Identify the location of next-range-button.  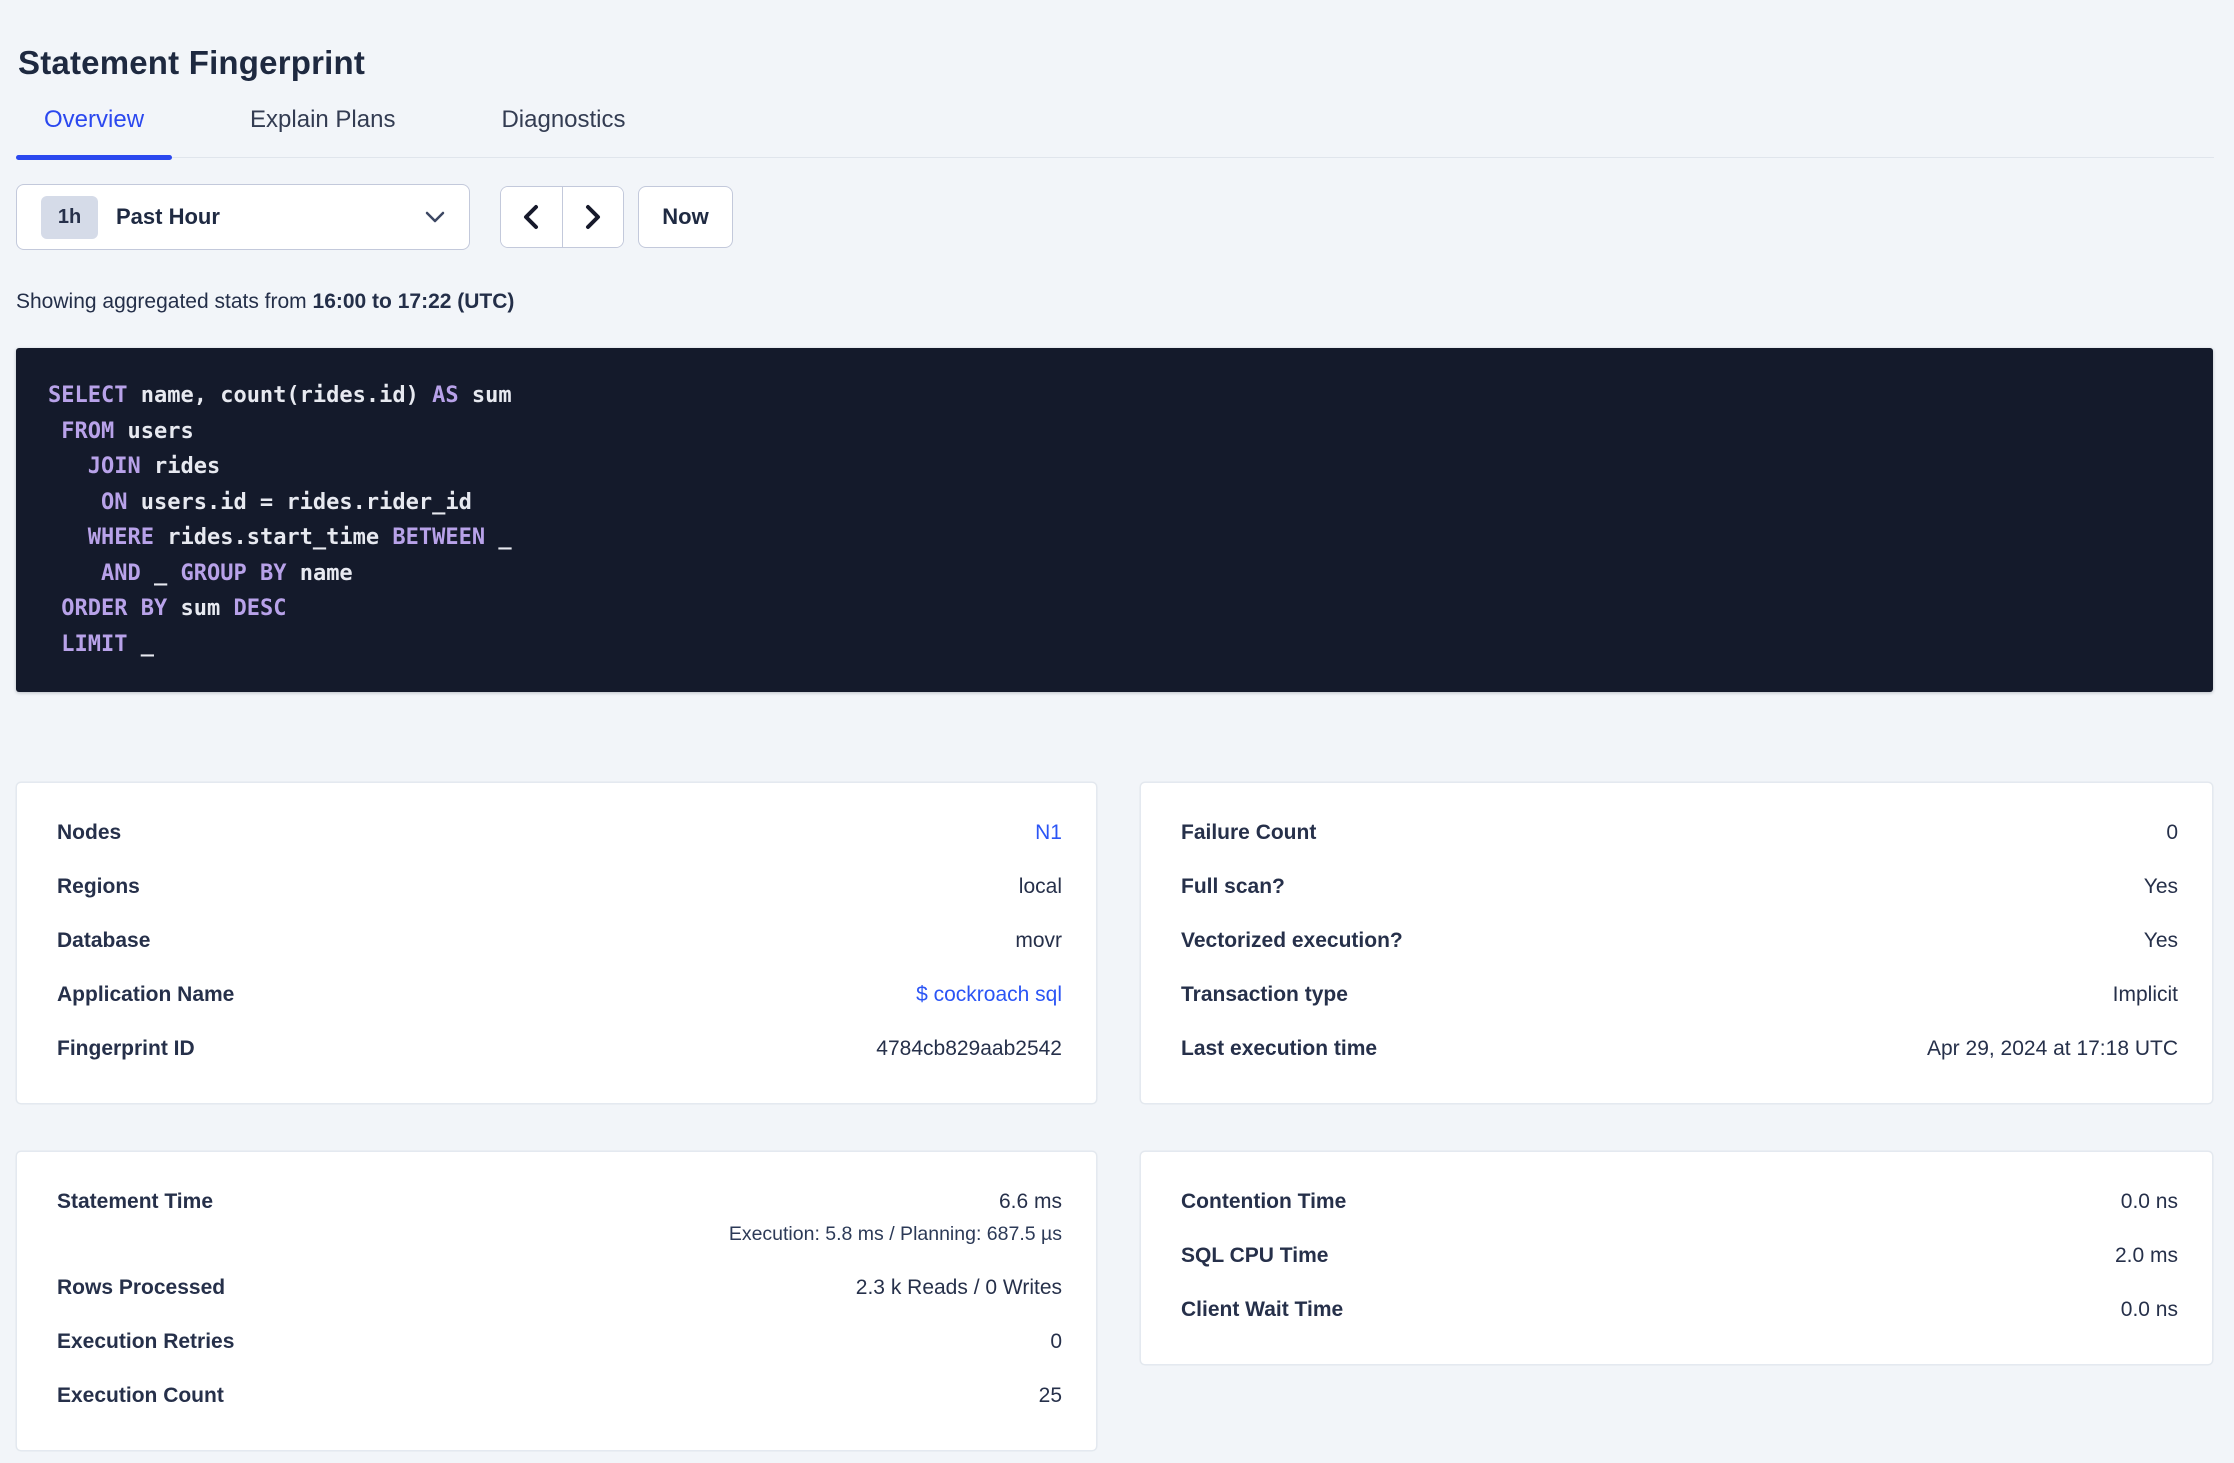
(592, 217).